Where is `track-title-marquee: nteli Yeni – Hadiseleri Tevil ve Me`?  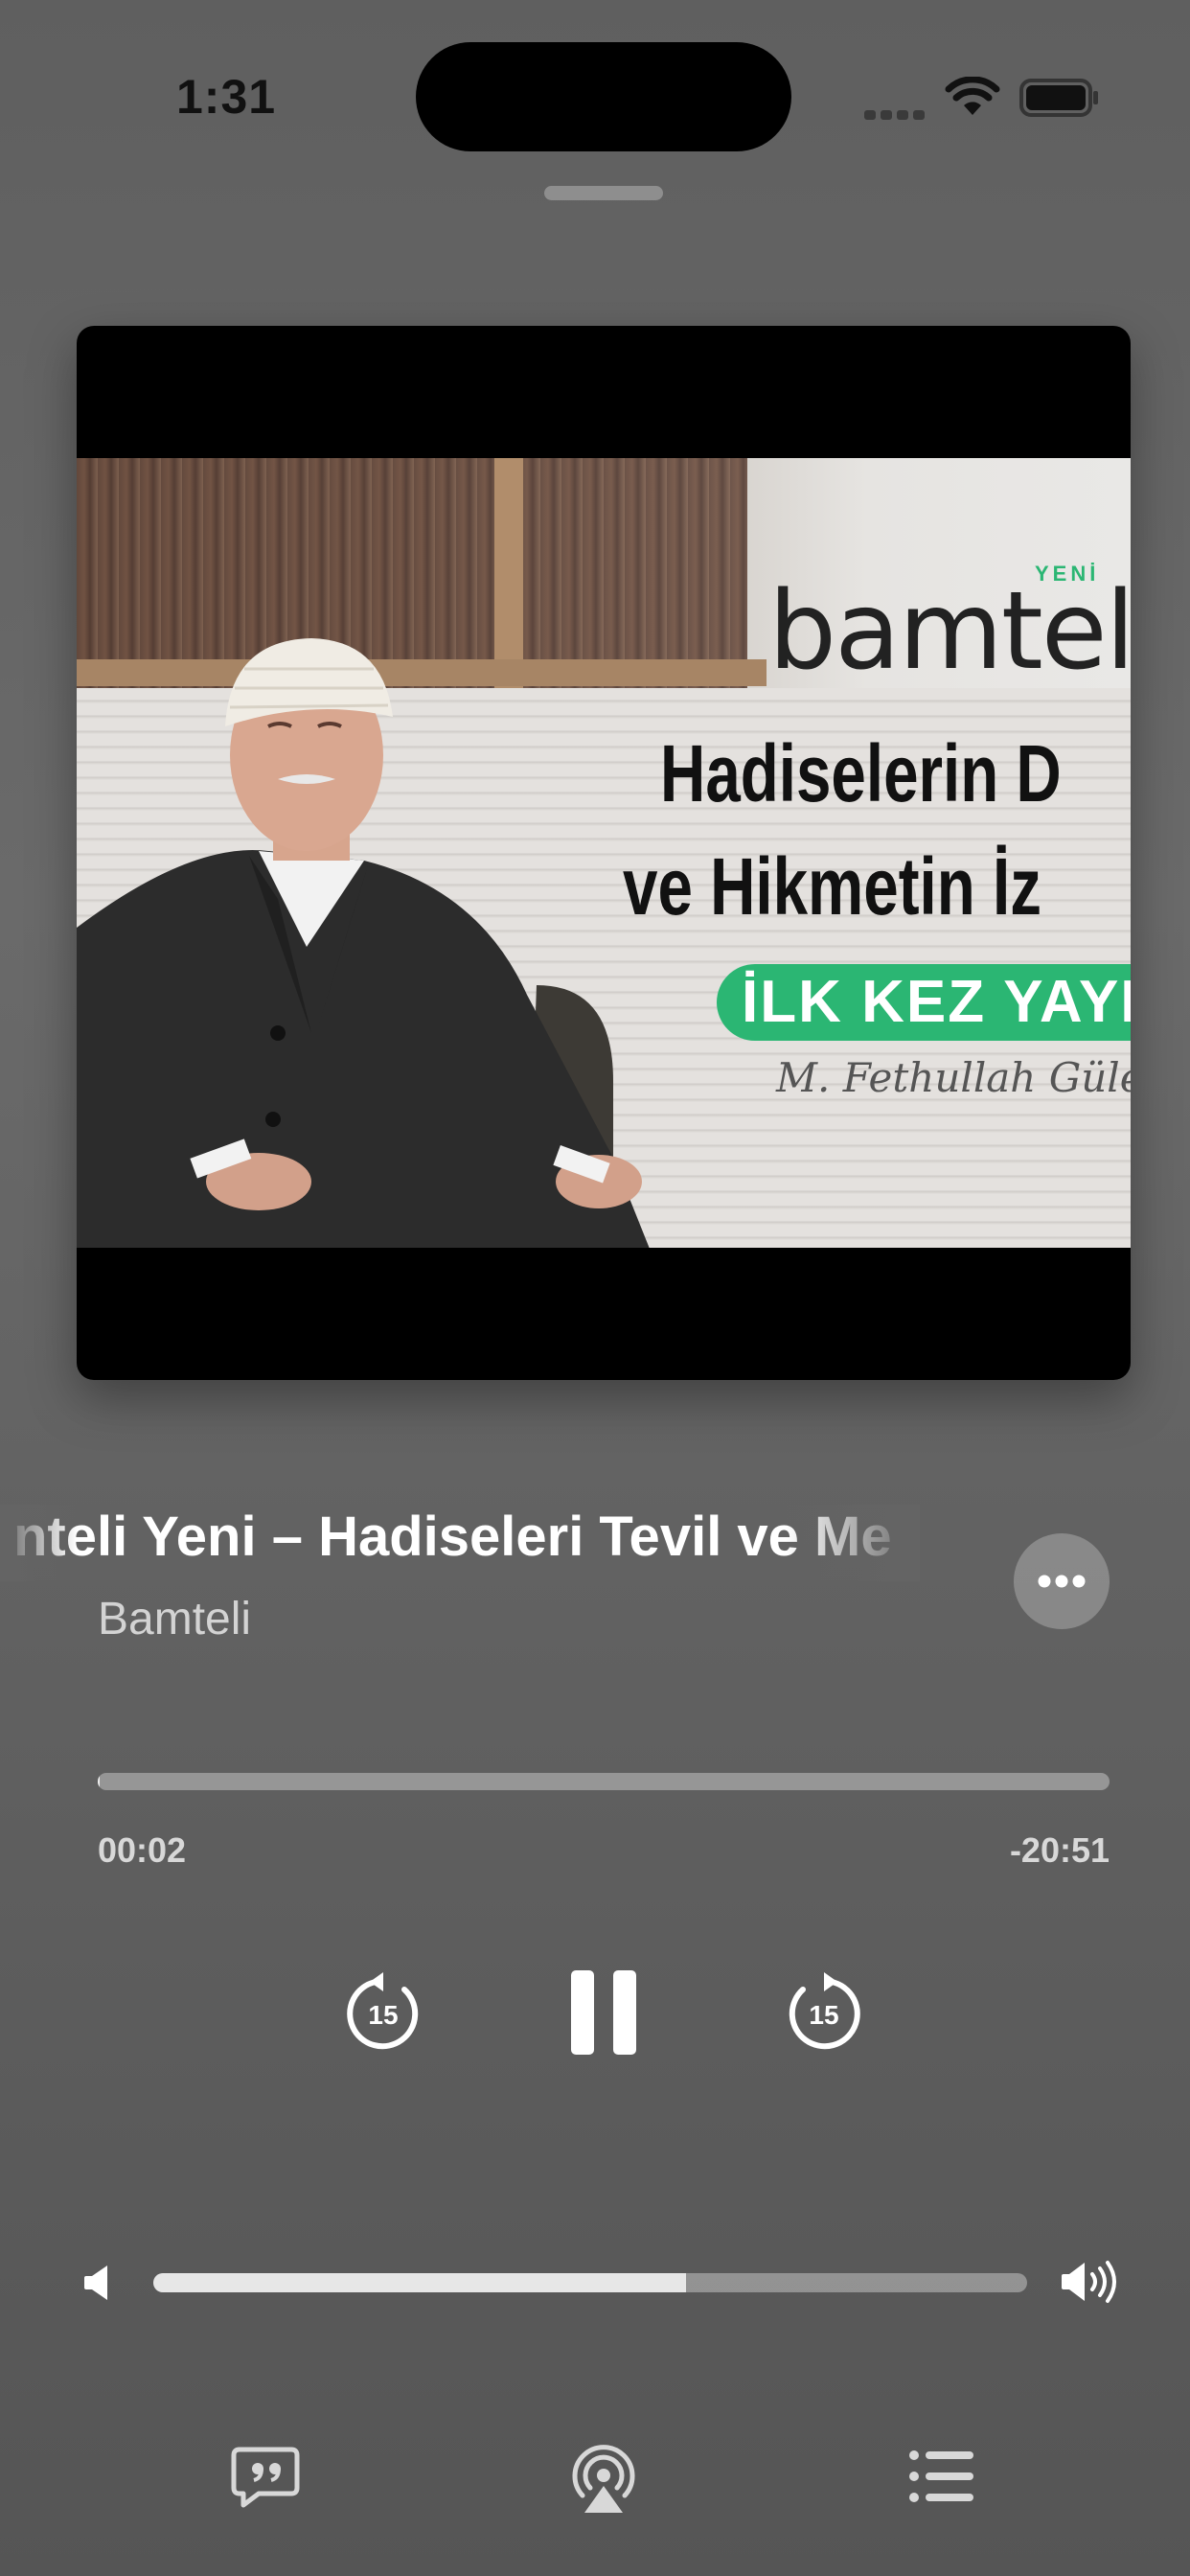 track-title-marquee: nteli Yeni – Hadiseleri Tevil ve Me is located at coordinates (460, 1543).